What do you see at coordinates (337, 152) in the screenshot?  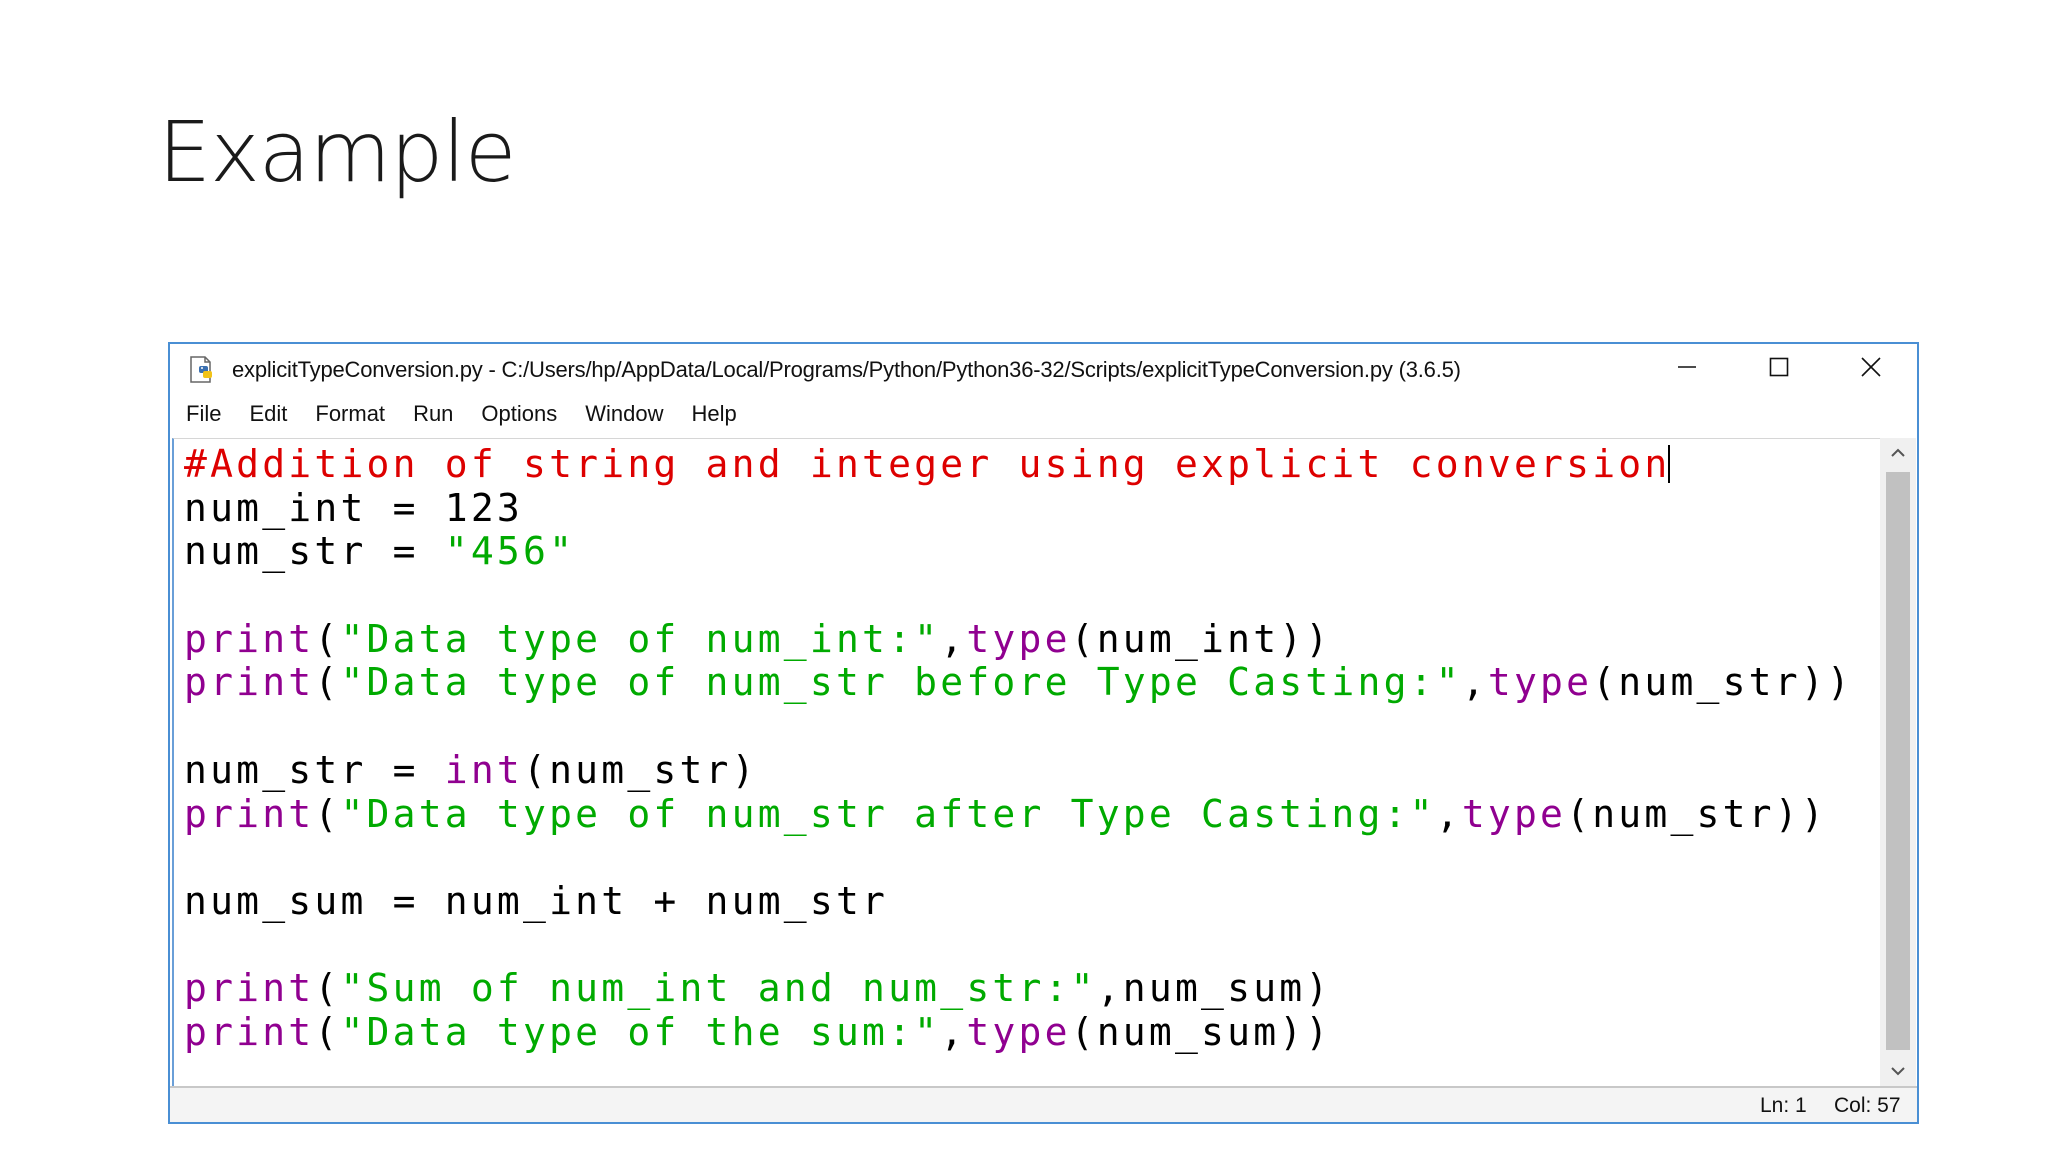 I see `slide-title: Example` at bounding box center [337, 152].